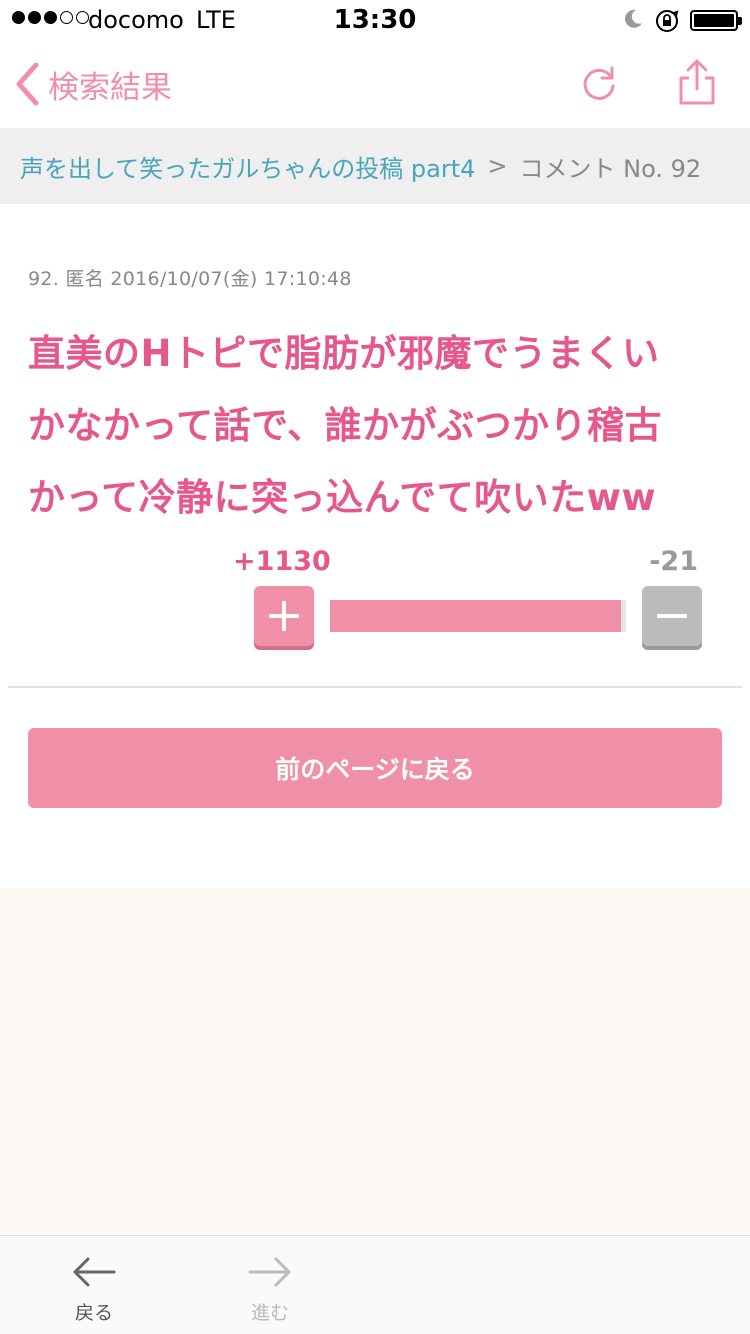  What do you see at coordinates (716, 20) in the screenshot?
I see `battery-icon` at bounding box center [716, 20].